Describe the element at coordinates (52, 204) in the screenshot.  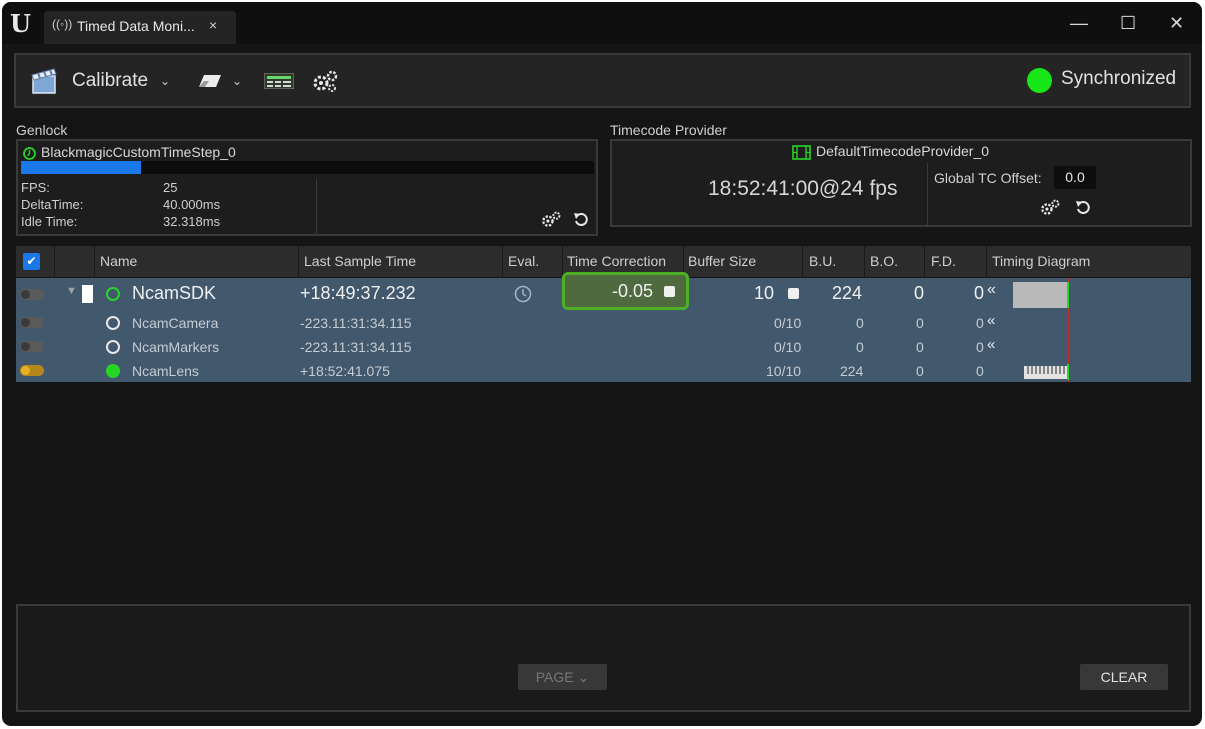
I see `delta-time-label: DeltaTime:` at that location.